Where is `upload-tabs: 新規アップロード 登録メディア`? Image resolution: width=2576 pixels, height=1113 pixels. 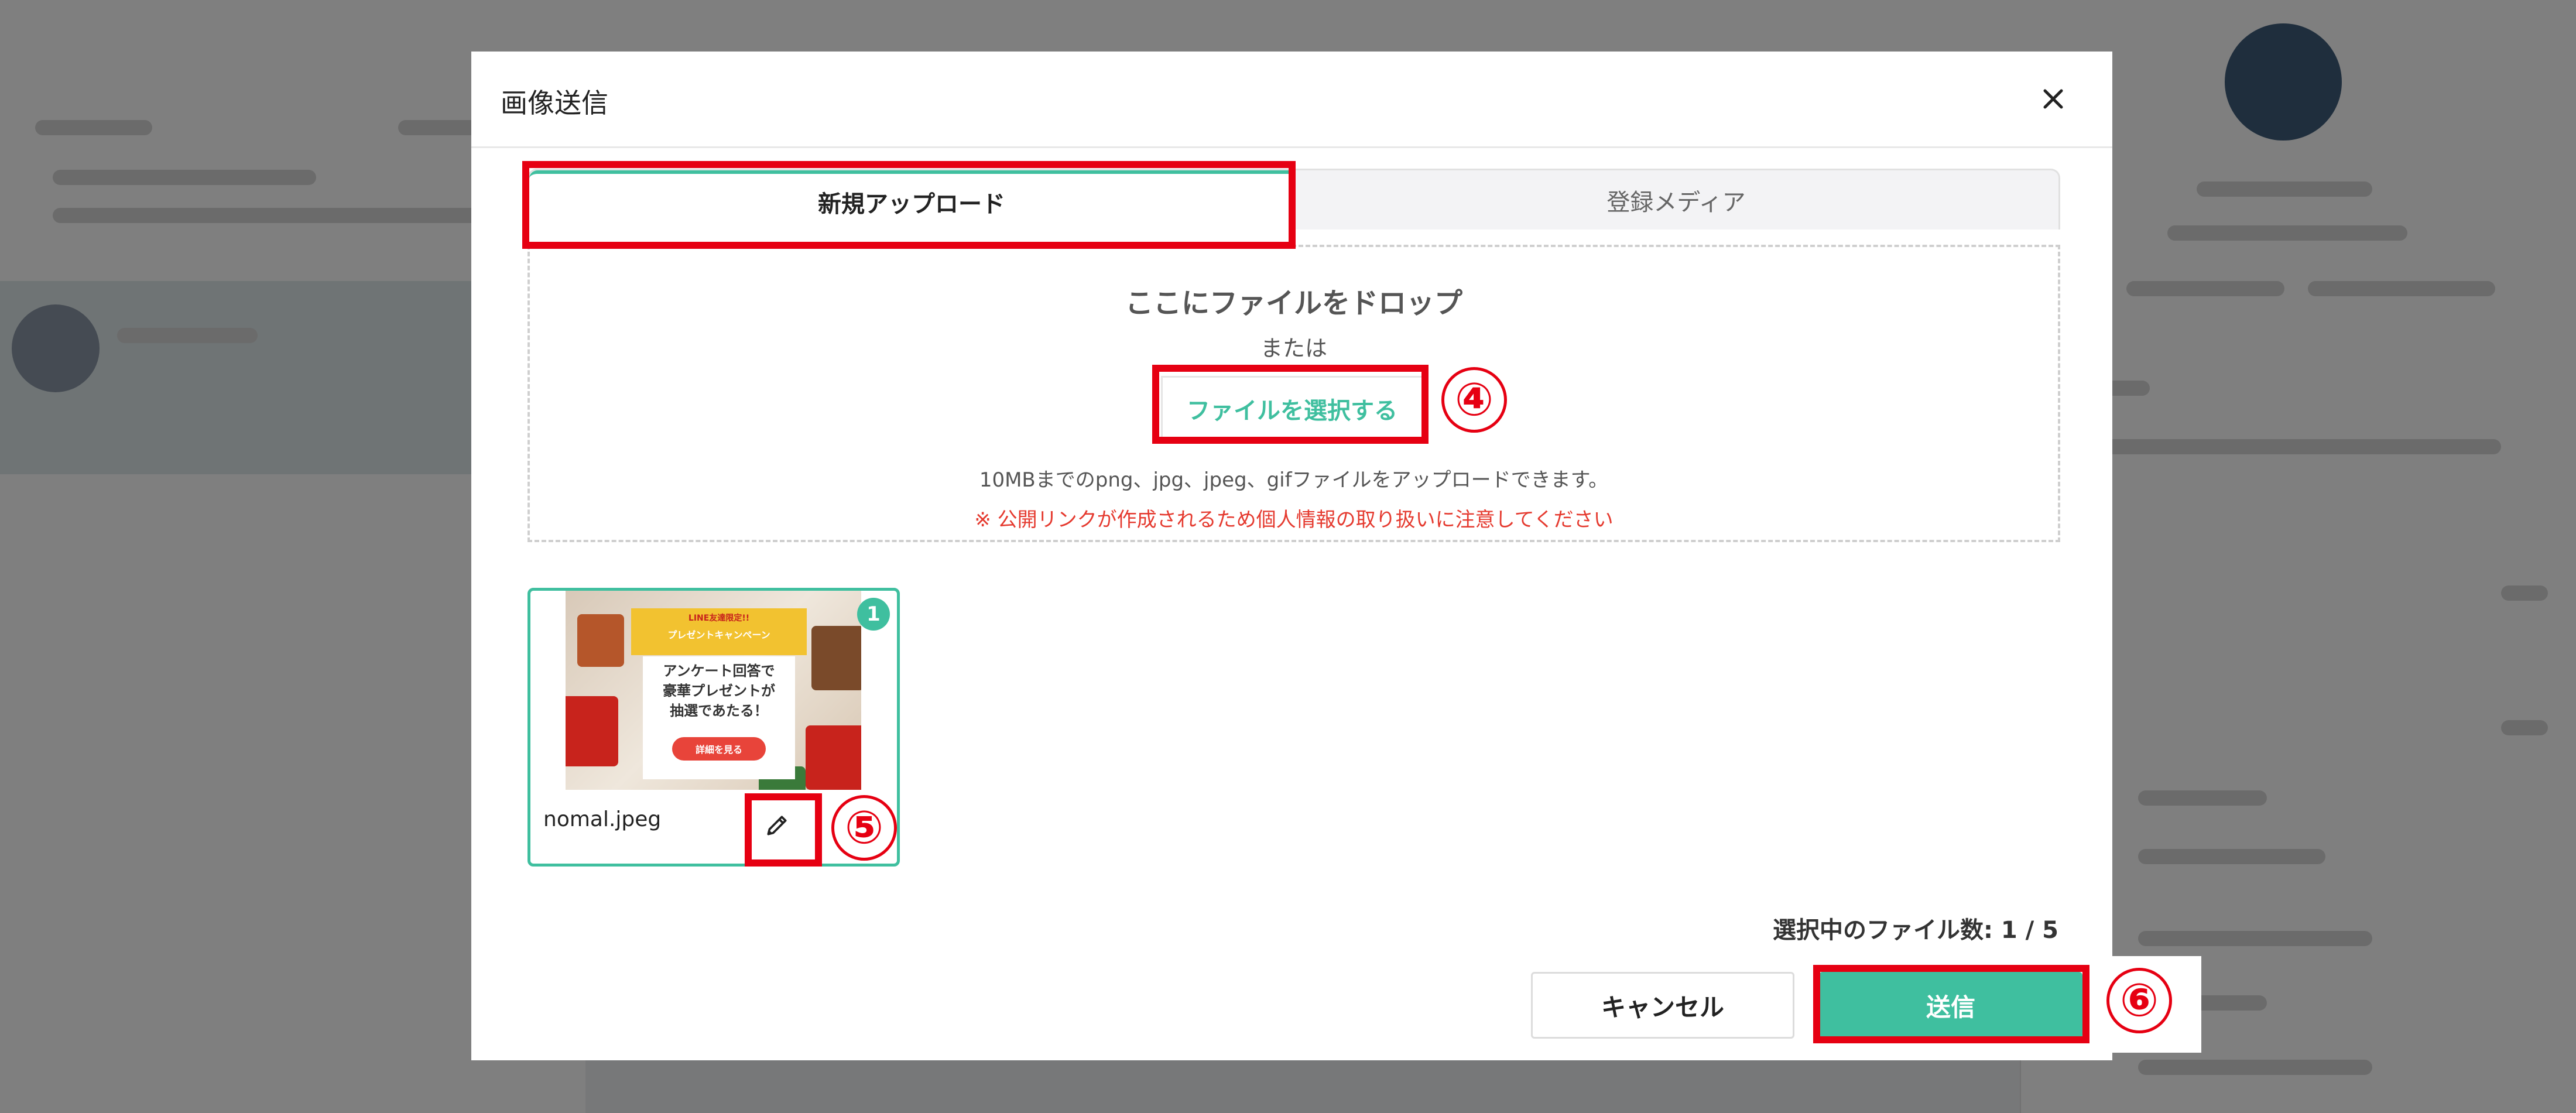
upload-tabs: 新規アップロード 登録メディア is located at coordinates (1293, 199).